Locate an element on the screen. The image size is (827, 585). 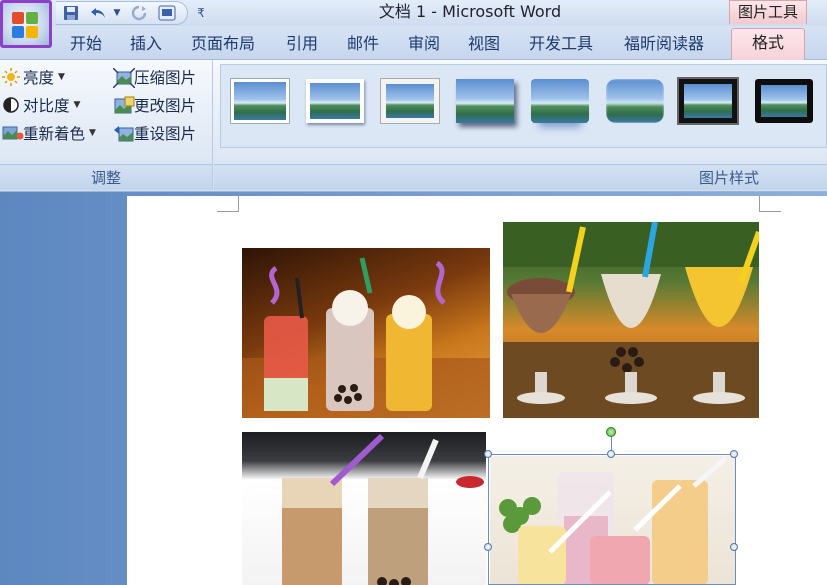
compress-pictures-button: 压缩图片 is located at coordinates (154, 77).